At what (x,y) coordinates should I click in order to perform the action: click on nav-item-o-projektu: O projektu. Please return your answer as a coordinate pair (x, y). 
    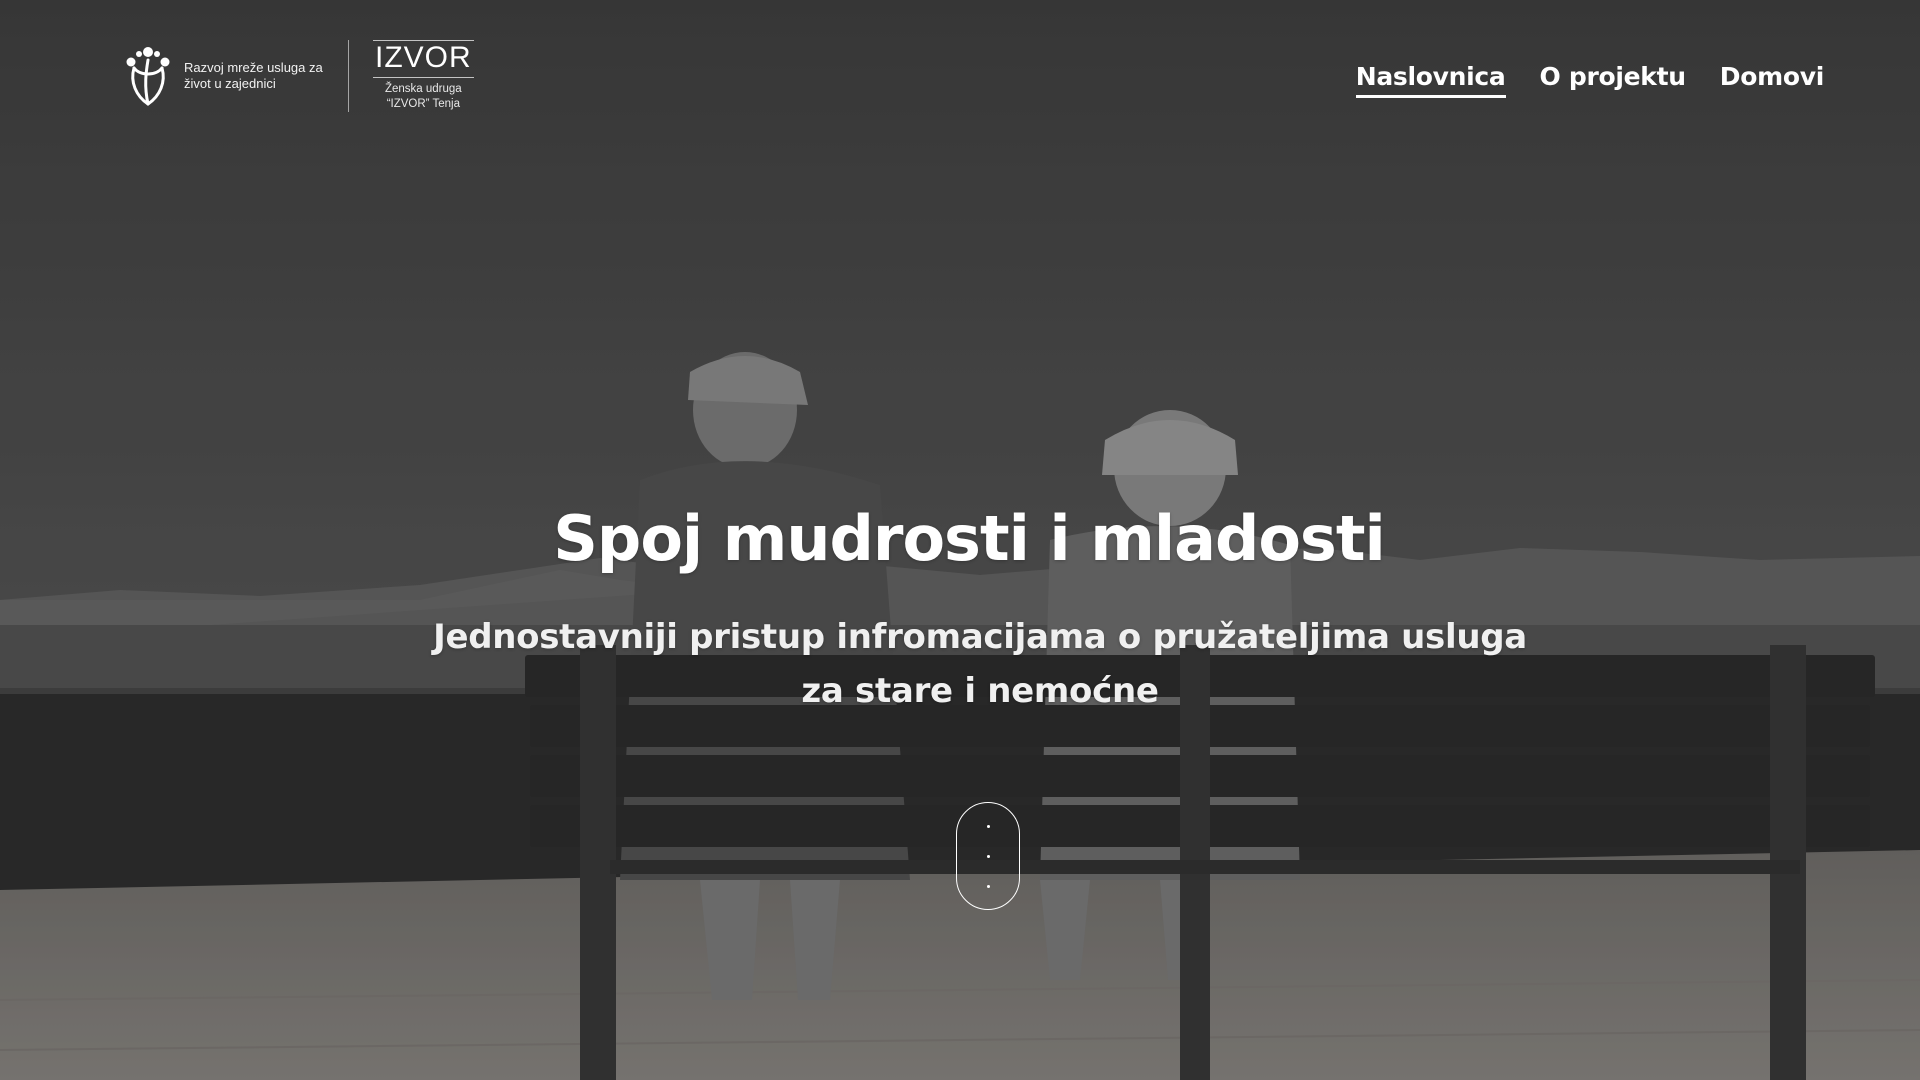
    Looking at the image, I should click on (1613, 80).